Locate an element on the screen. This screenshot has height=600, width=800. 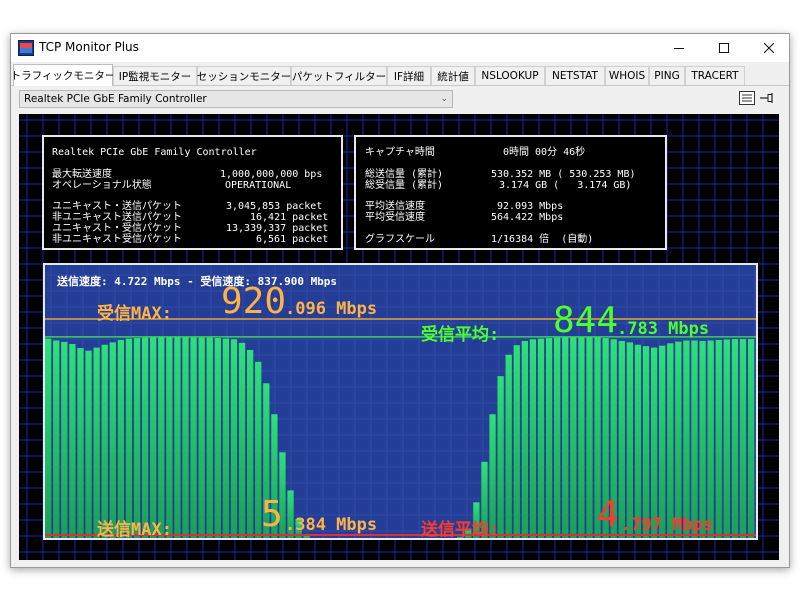
adapter-select: Realtek PCIe GbE Family Controller ⌄ is located at coordinates (236, 99).